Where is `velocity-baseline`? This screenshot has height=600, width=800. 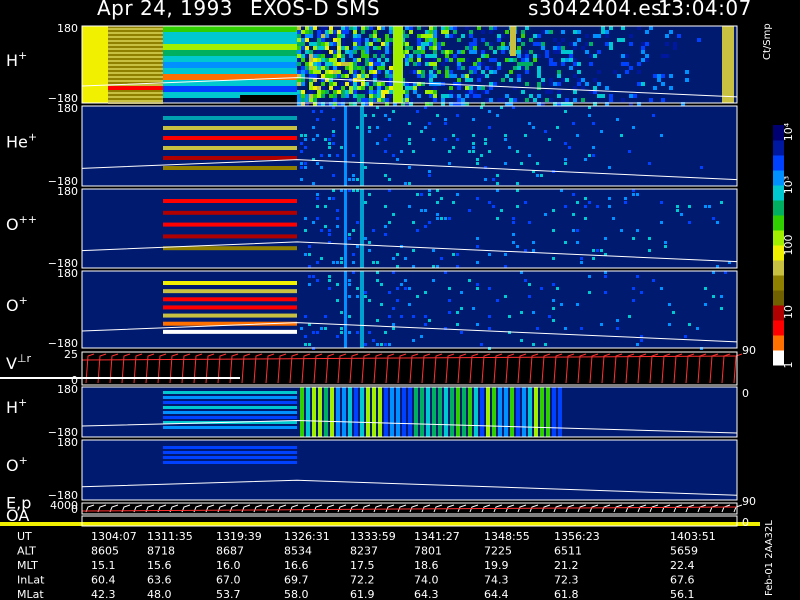 velocity-baseline is located at coordinates (120, 378).